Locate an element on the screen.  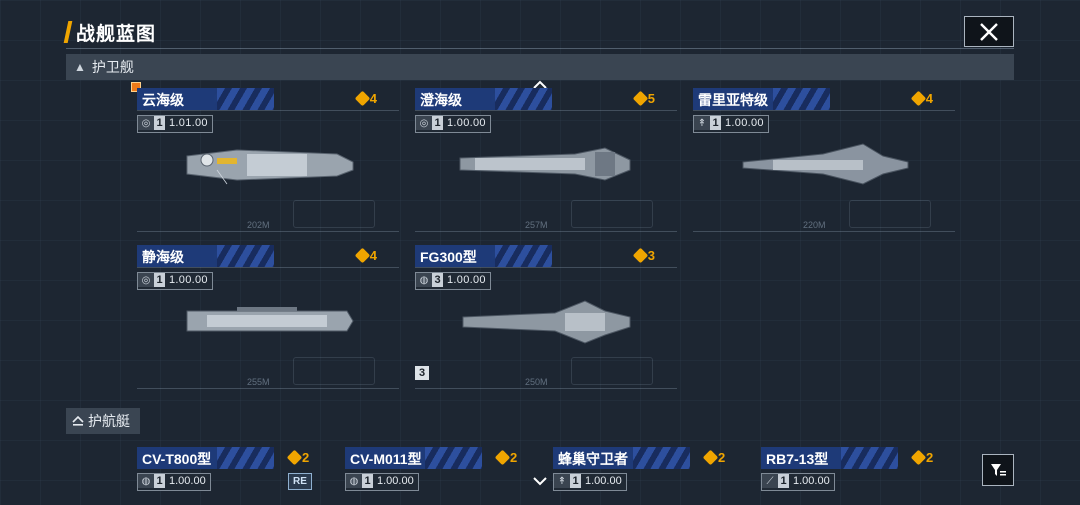
escort-card: 蜂巢守卫者 2 ↟ 1 1.00.00 is located at coordinates (648, 476).